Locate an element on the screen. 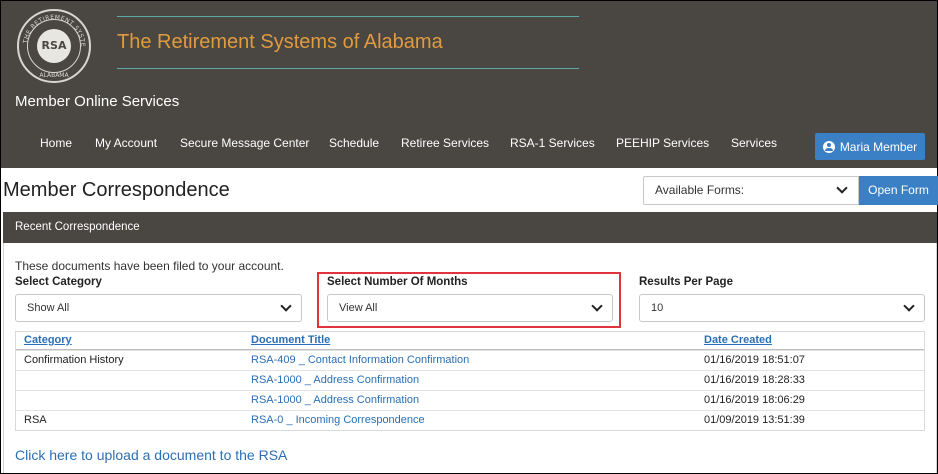  nav-retiree-services: Retiree Services is located at coordinates (445, 143).